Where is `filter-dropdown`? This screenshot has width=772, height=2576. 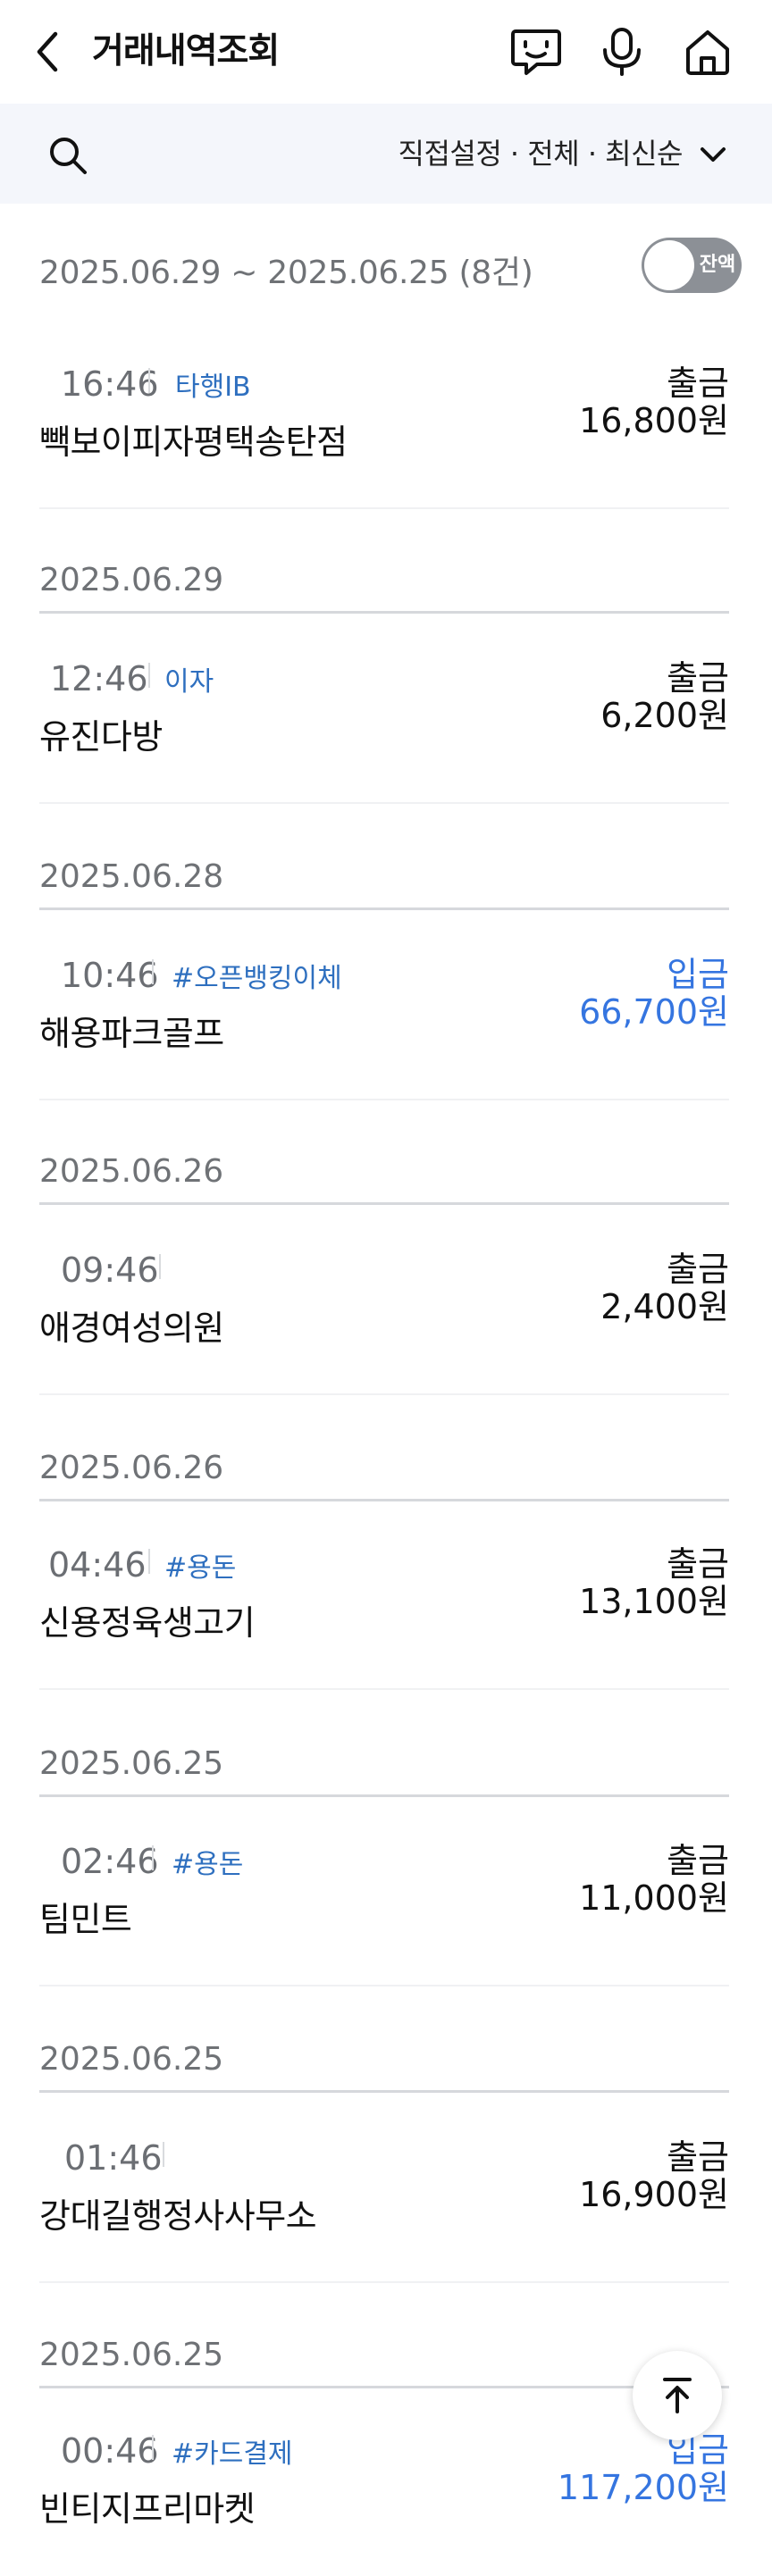 filter-dropdown is located at coordinates (713, 155).